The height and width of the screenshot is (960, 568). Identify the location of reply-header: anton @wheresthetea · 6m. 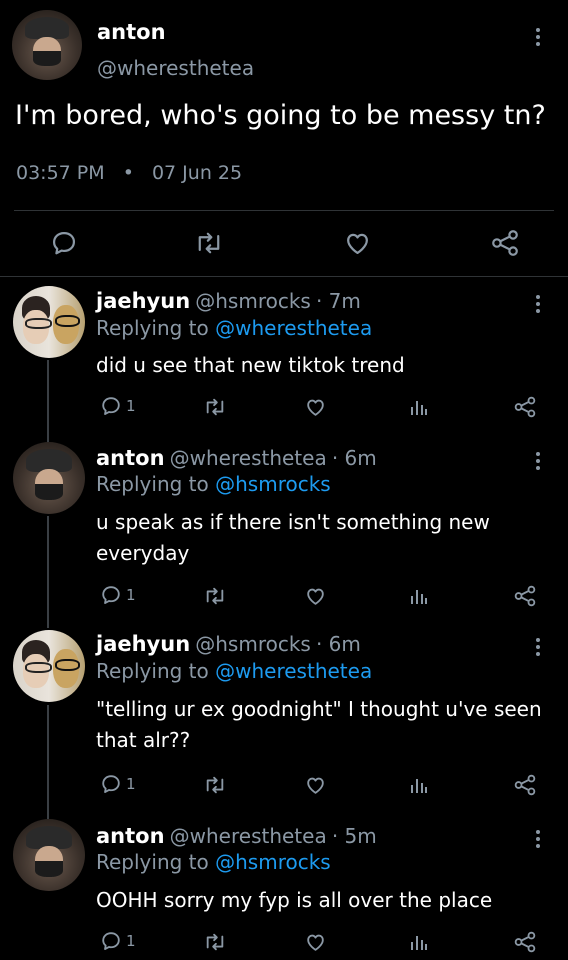
(236, 458).